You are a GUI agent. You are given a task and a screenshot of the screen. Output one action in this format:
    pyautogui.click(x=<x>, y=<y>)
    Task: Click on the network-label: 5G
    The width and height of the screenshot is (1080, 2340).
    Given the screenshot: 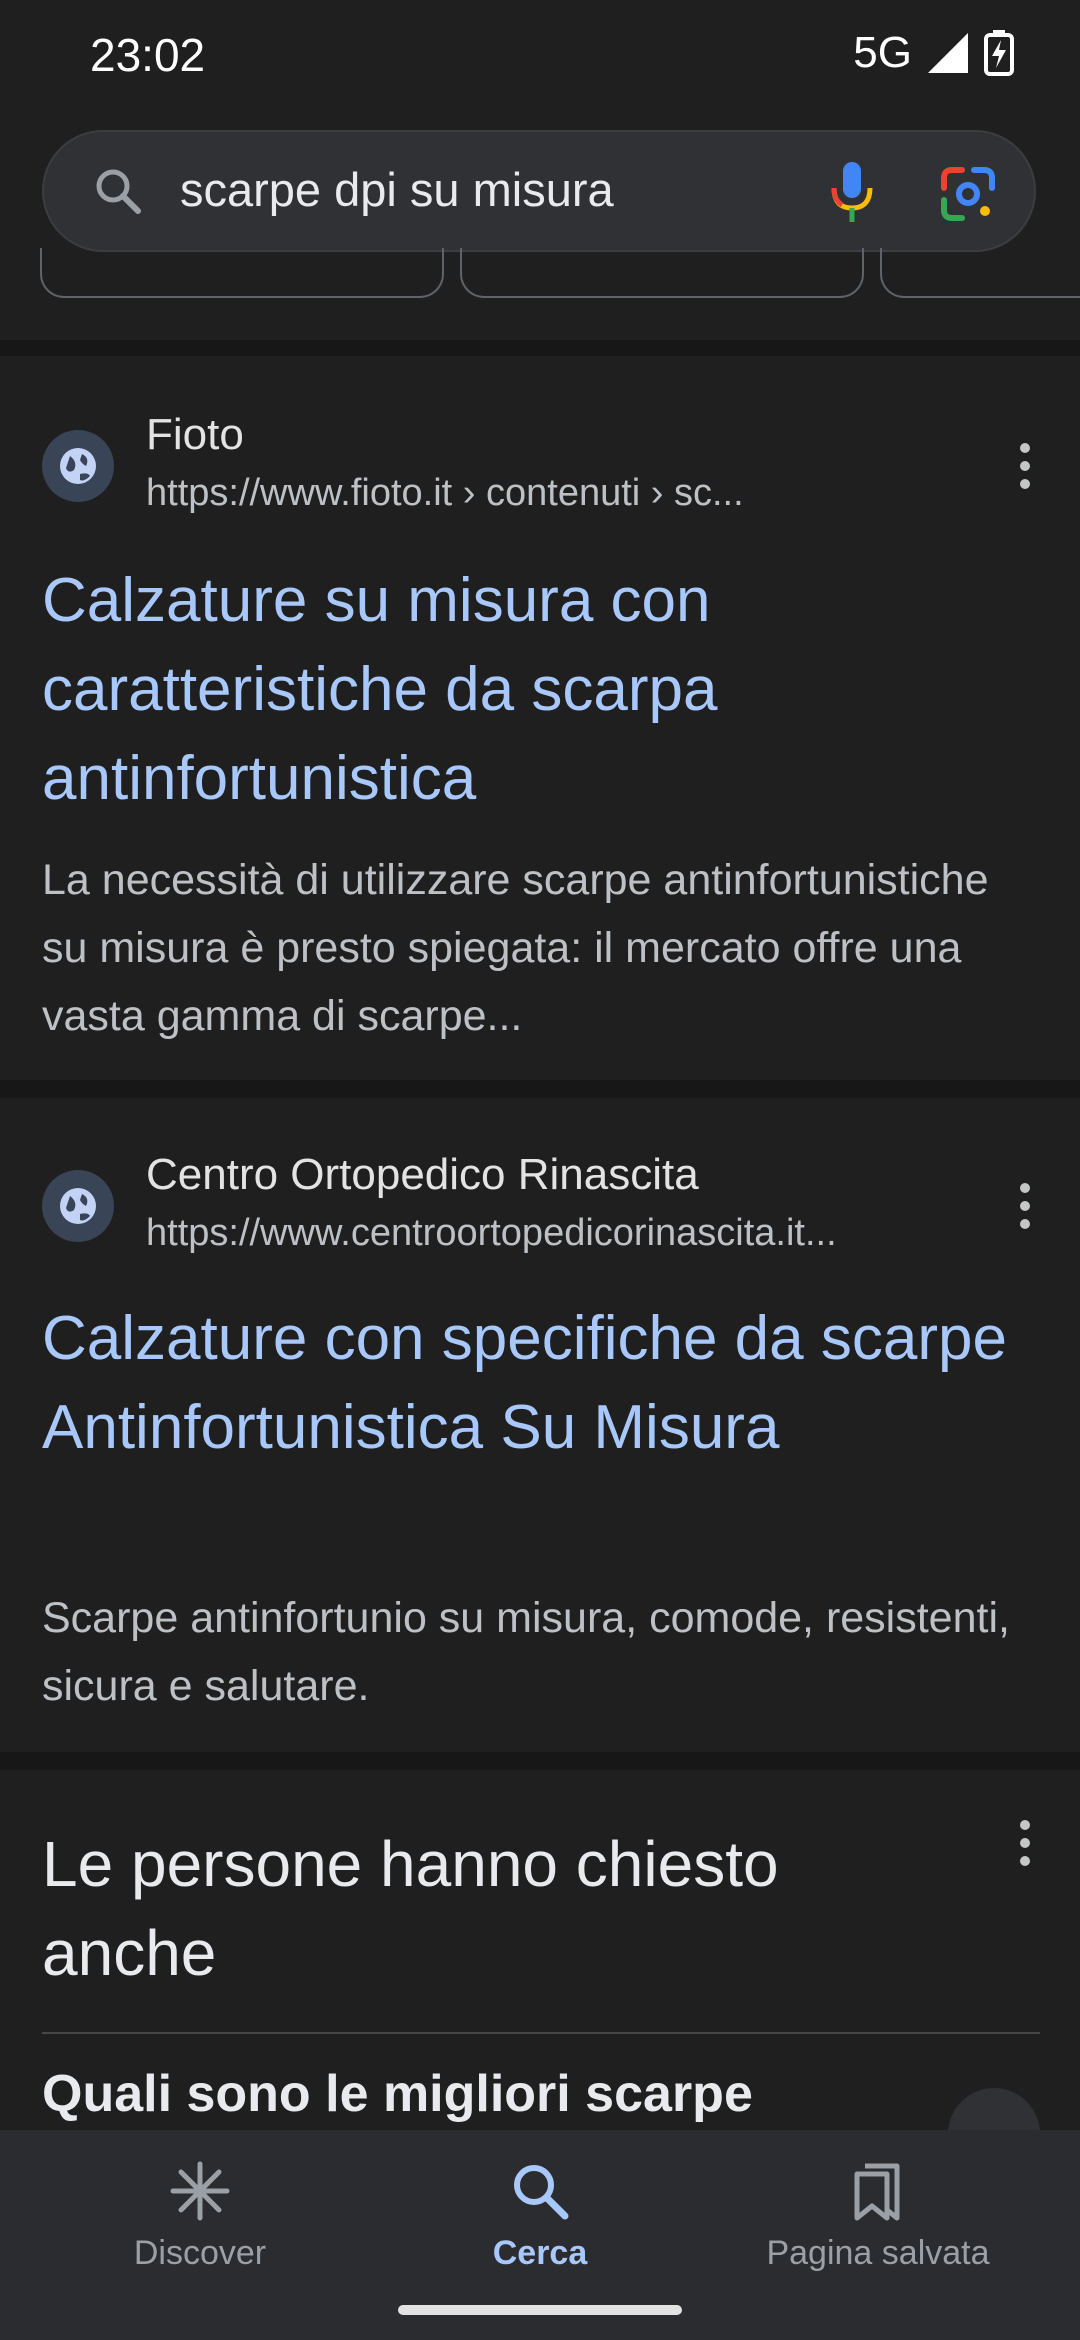 What is the action you would take?
    pyautogui.click(x=882, y=52)
    